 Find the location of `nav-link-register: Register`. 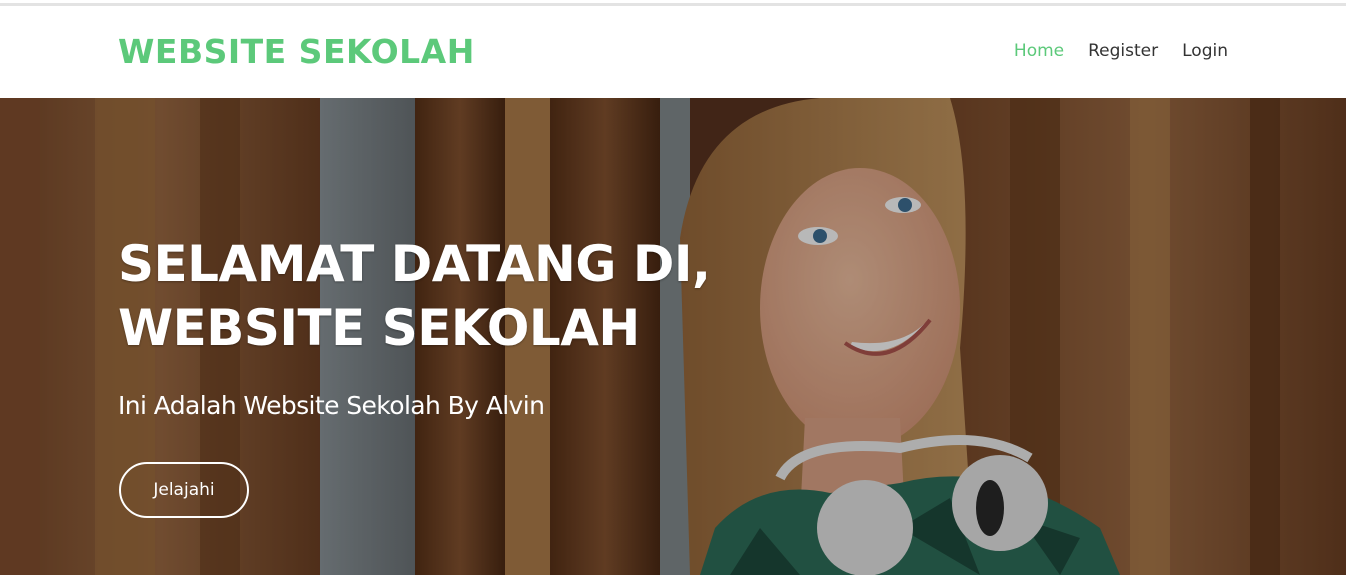

nav-link-register: Register is located at coordinates (1123, 51).